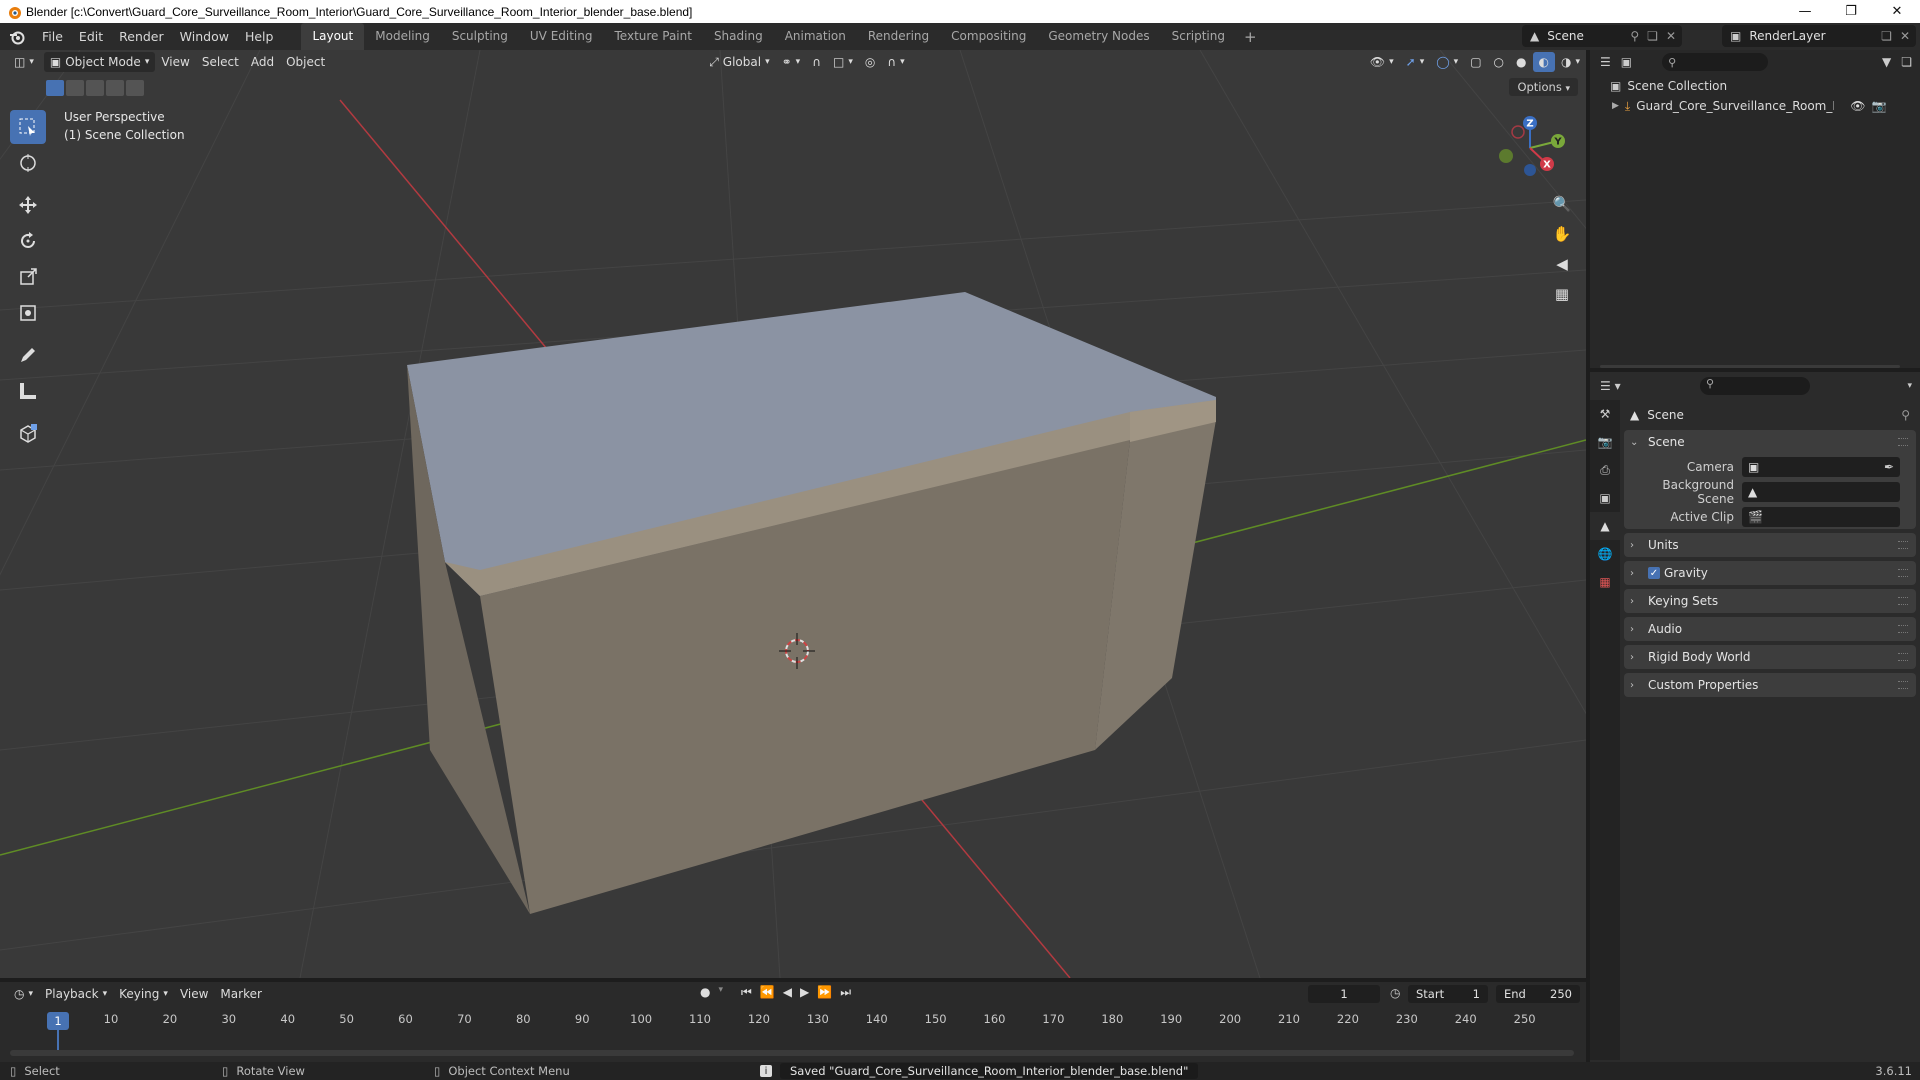 This screenshot has height=1080, width=1920. What do you see at coordinates (1634, 36) in the screenshot?
I see `pin-icon: ⚲` at bounding box center [1634, 36].